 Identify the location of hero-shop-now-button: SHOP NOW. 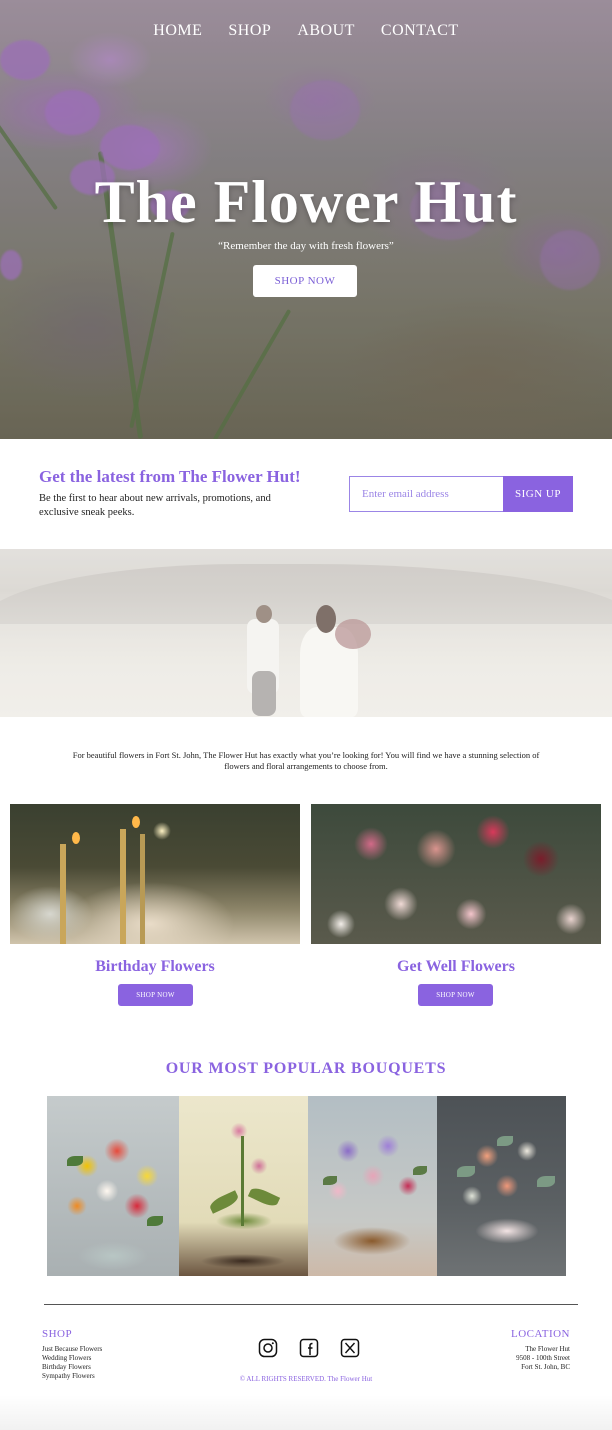
(305, 281).